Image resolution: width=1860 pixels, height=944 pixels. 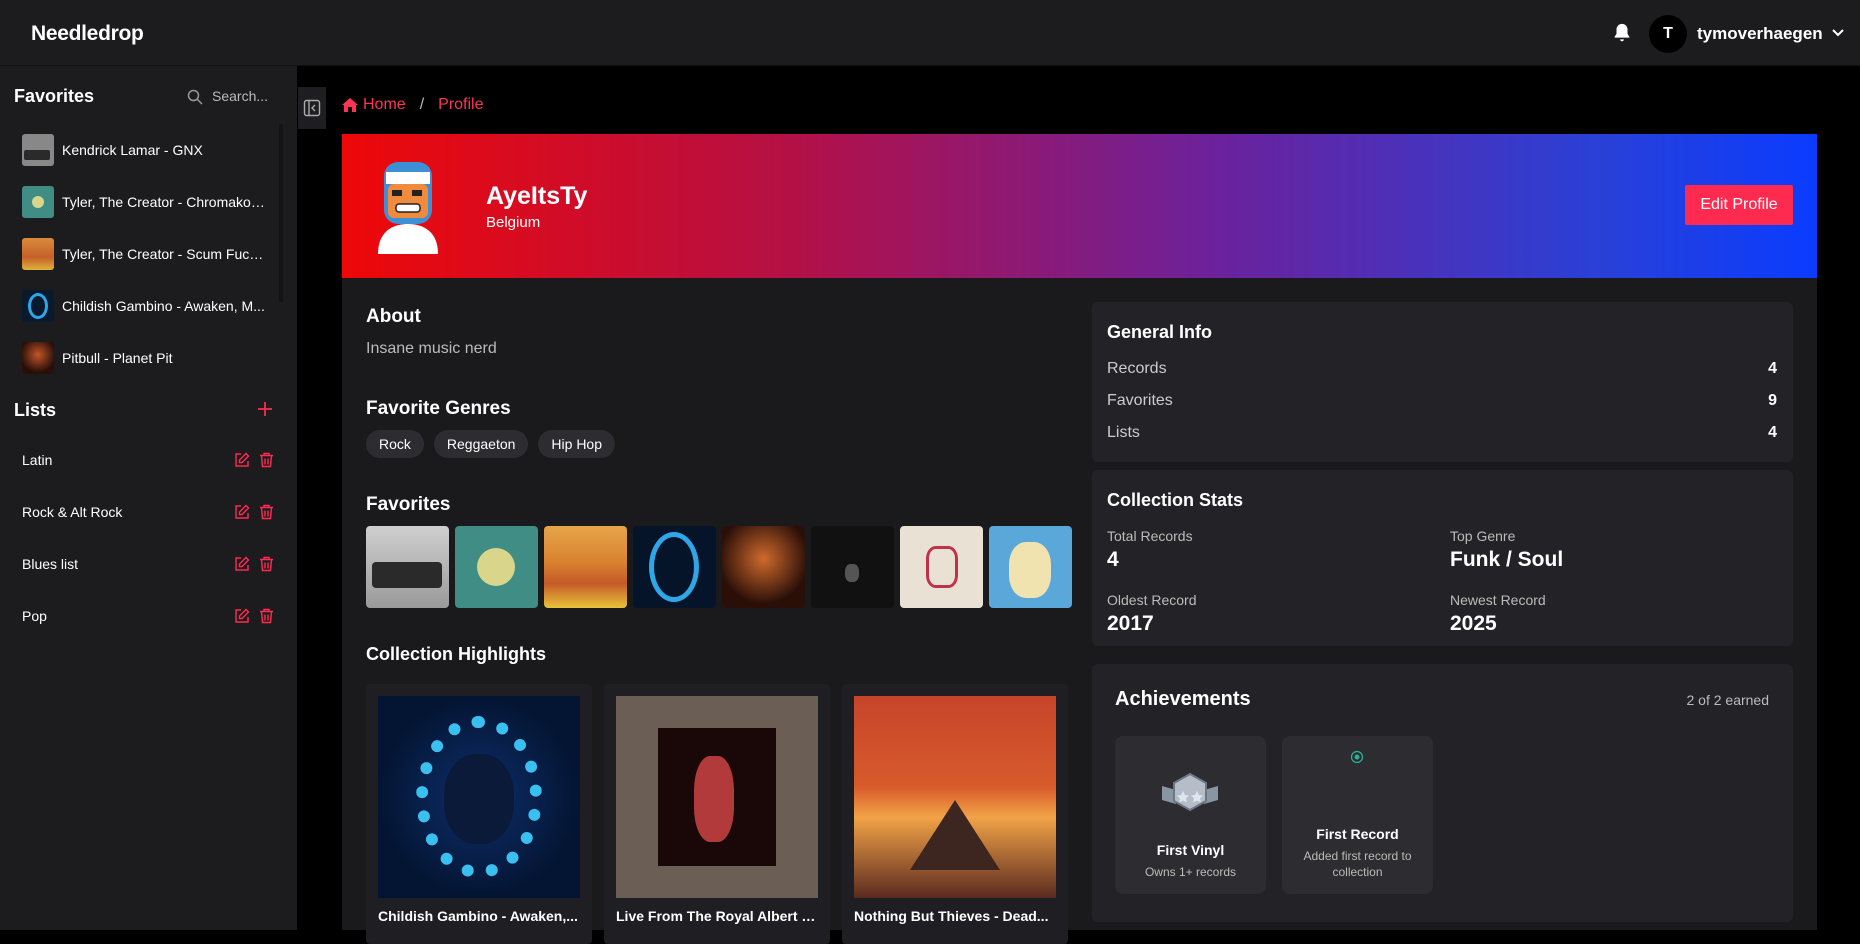 I want to click on sidebar-list-item: Blues list, so click(x=152, y=564).